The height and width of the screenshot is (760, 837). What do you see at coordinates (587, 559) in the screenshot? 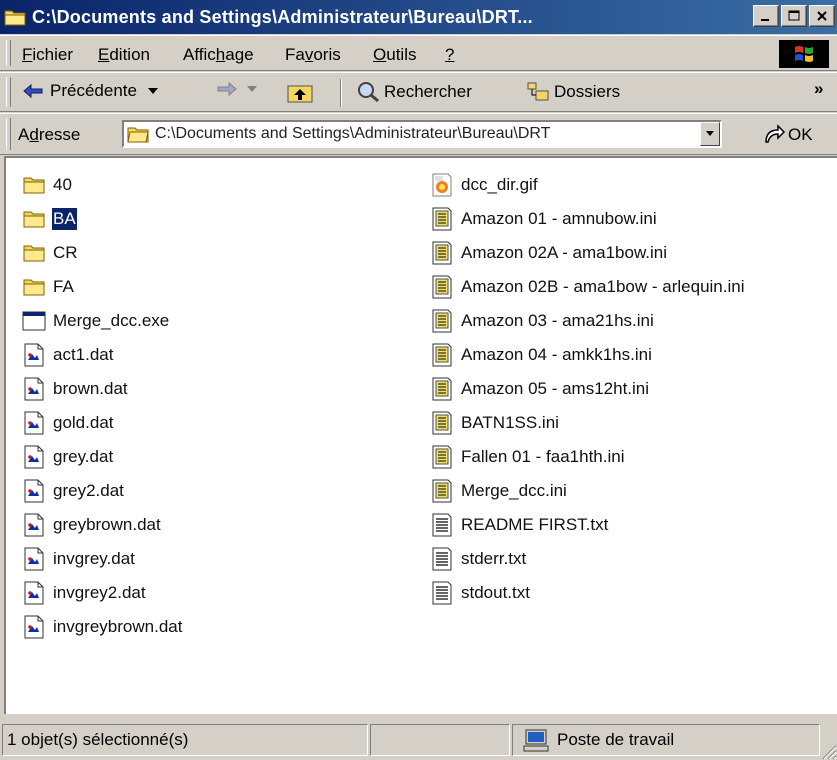
I see `file-item: stderr.txt` at bounding box center [587, 559].